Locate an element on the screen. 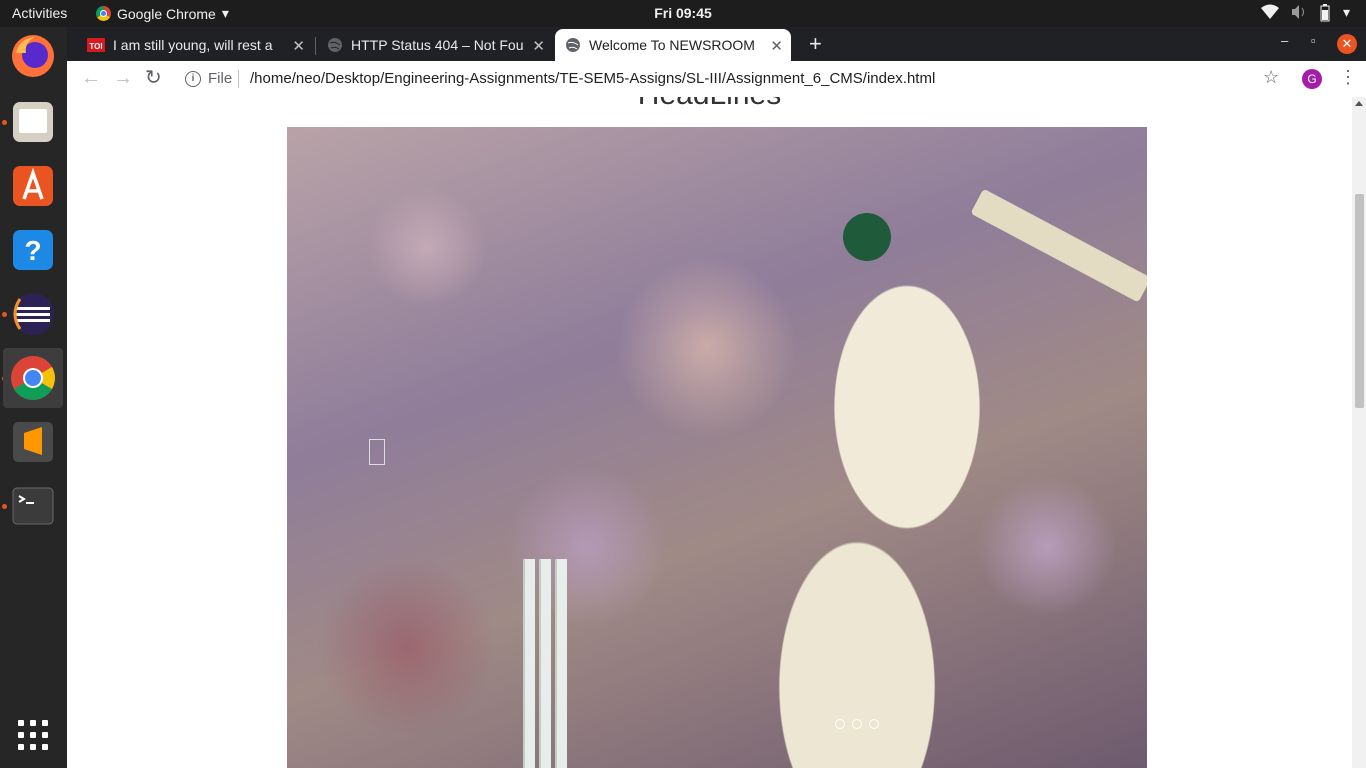 This screenshot has width=1366, height=768. carousel-indicators is located at coordinates (857, 724).